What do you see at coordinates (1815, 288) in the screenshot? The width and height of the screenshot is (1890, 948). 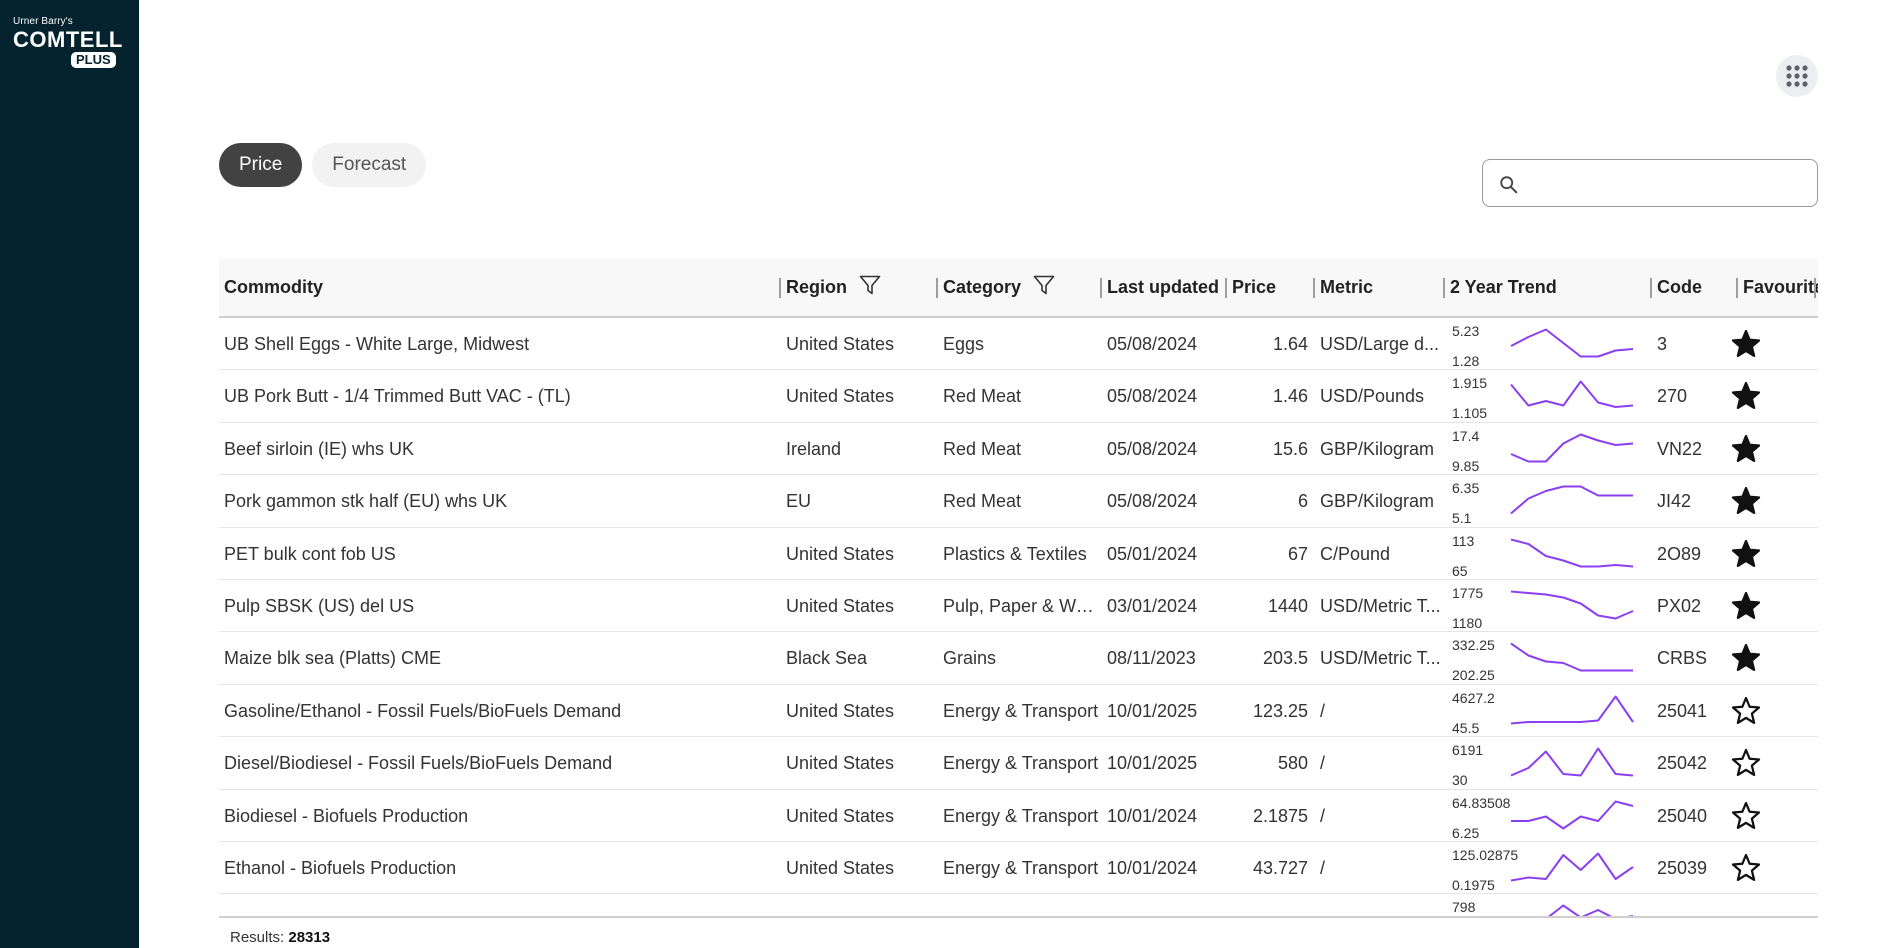 I see `column-resize-handle` at bounding box center [1815, 288].